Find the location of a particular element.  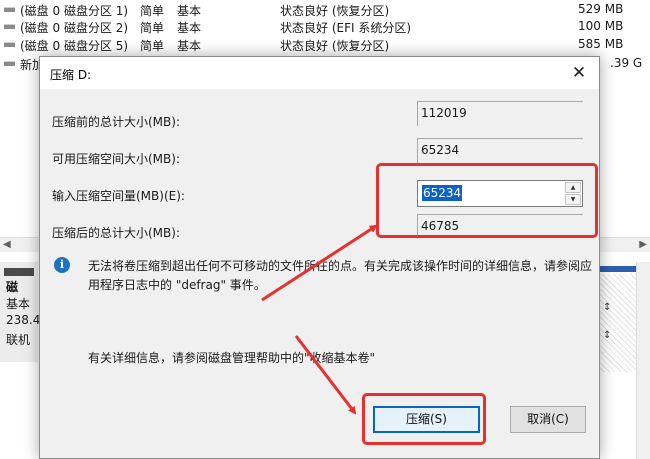

volume-name: (磁盘 0 磁盘分区 5) is located at coordinates (74, 46).